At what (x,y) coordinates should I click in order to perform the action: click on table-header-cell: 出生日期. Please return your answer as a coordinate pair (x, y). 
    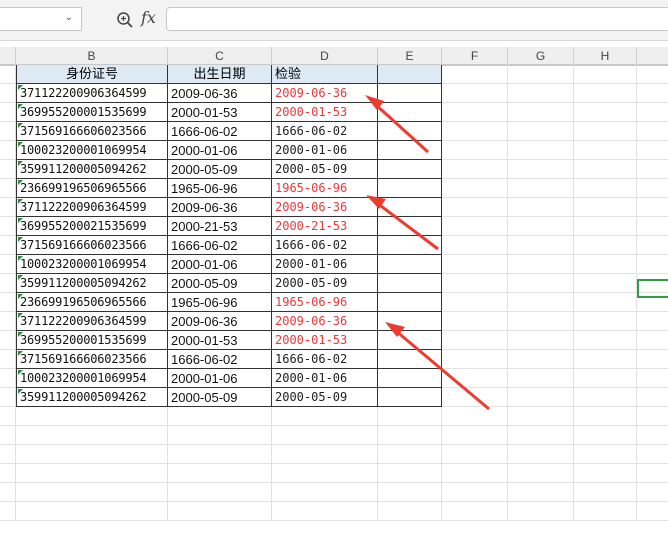
    Looking at the image, I should click on (220, 74).